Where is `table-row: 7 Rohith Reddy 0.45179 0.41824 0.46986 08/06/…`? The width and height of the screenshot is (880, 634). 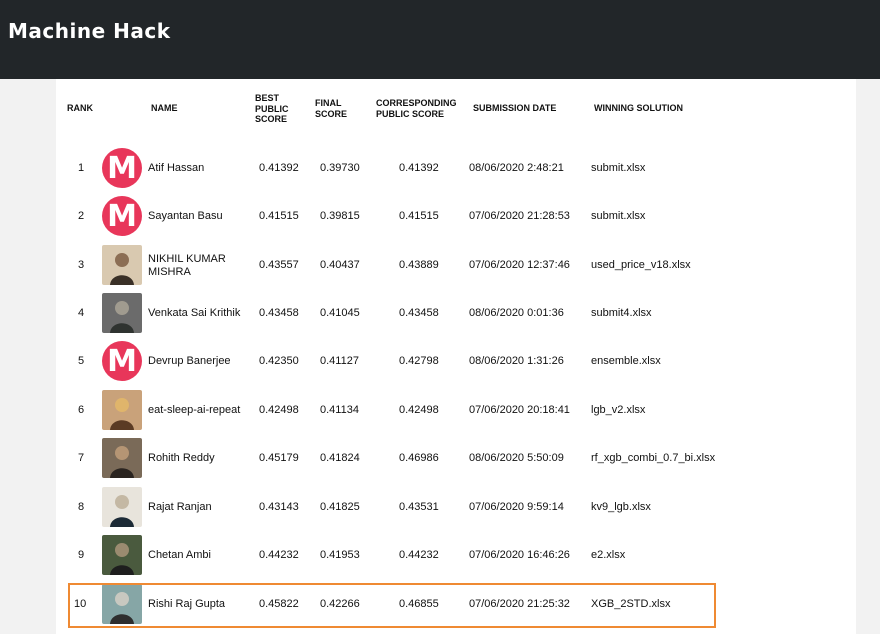
table-row: 7 Rohith Reddy 0.45179 0.41824 0.46986 08/06/… is located at coordinates (440, 459).